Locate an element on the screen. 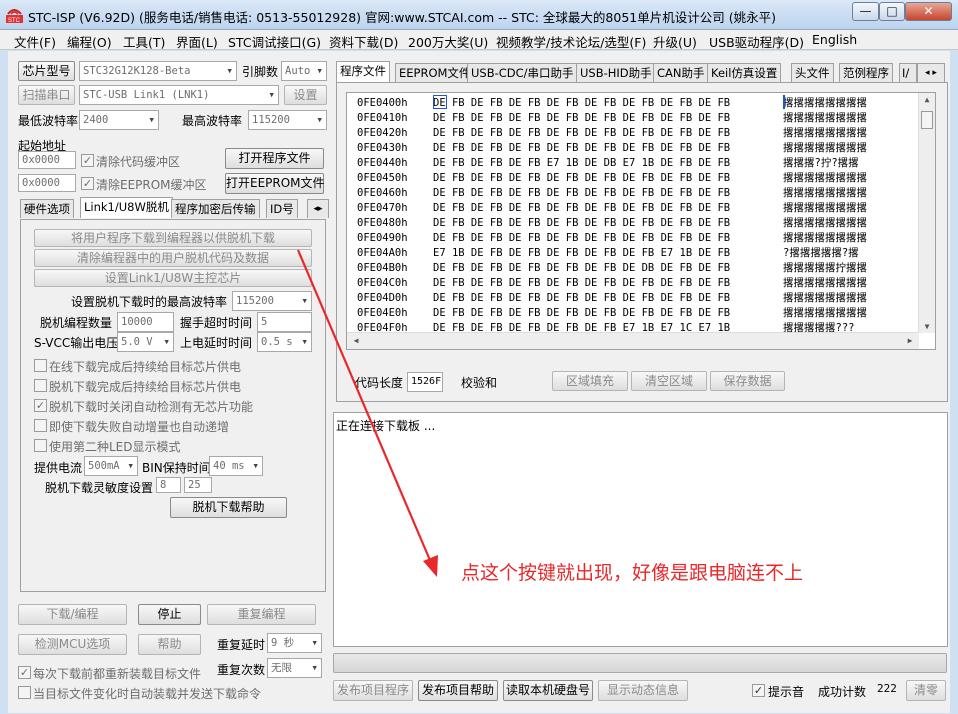  tab-usb-cdc-serial: USB-CDC/串口助手 is located at coordinates (522, 72).